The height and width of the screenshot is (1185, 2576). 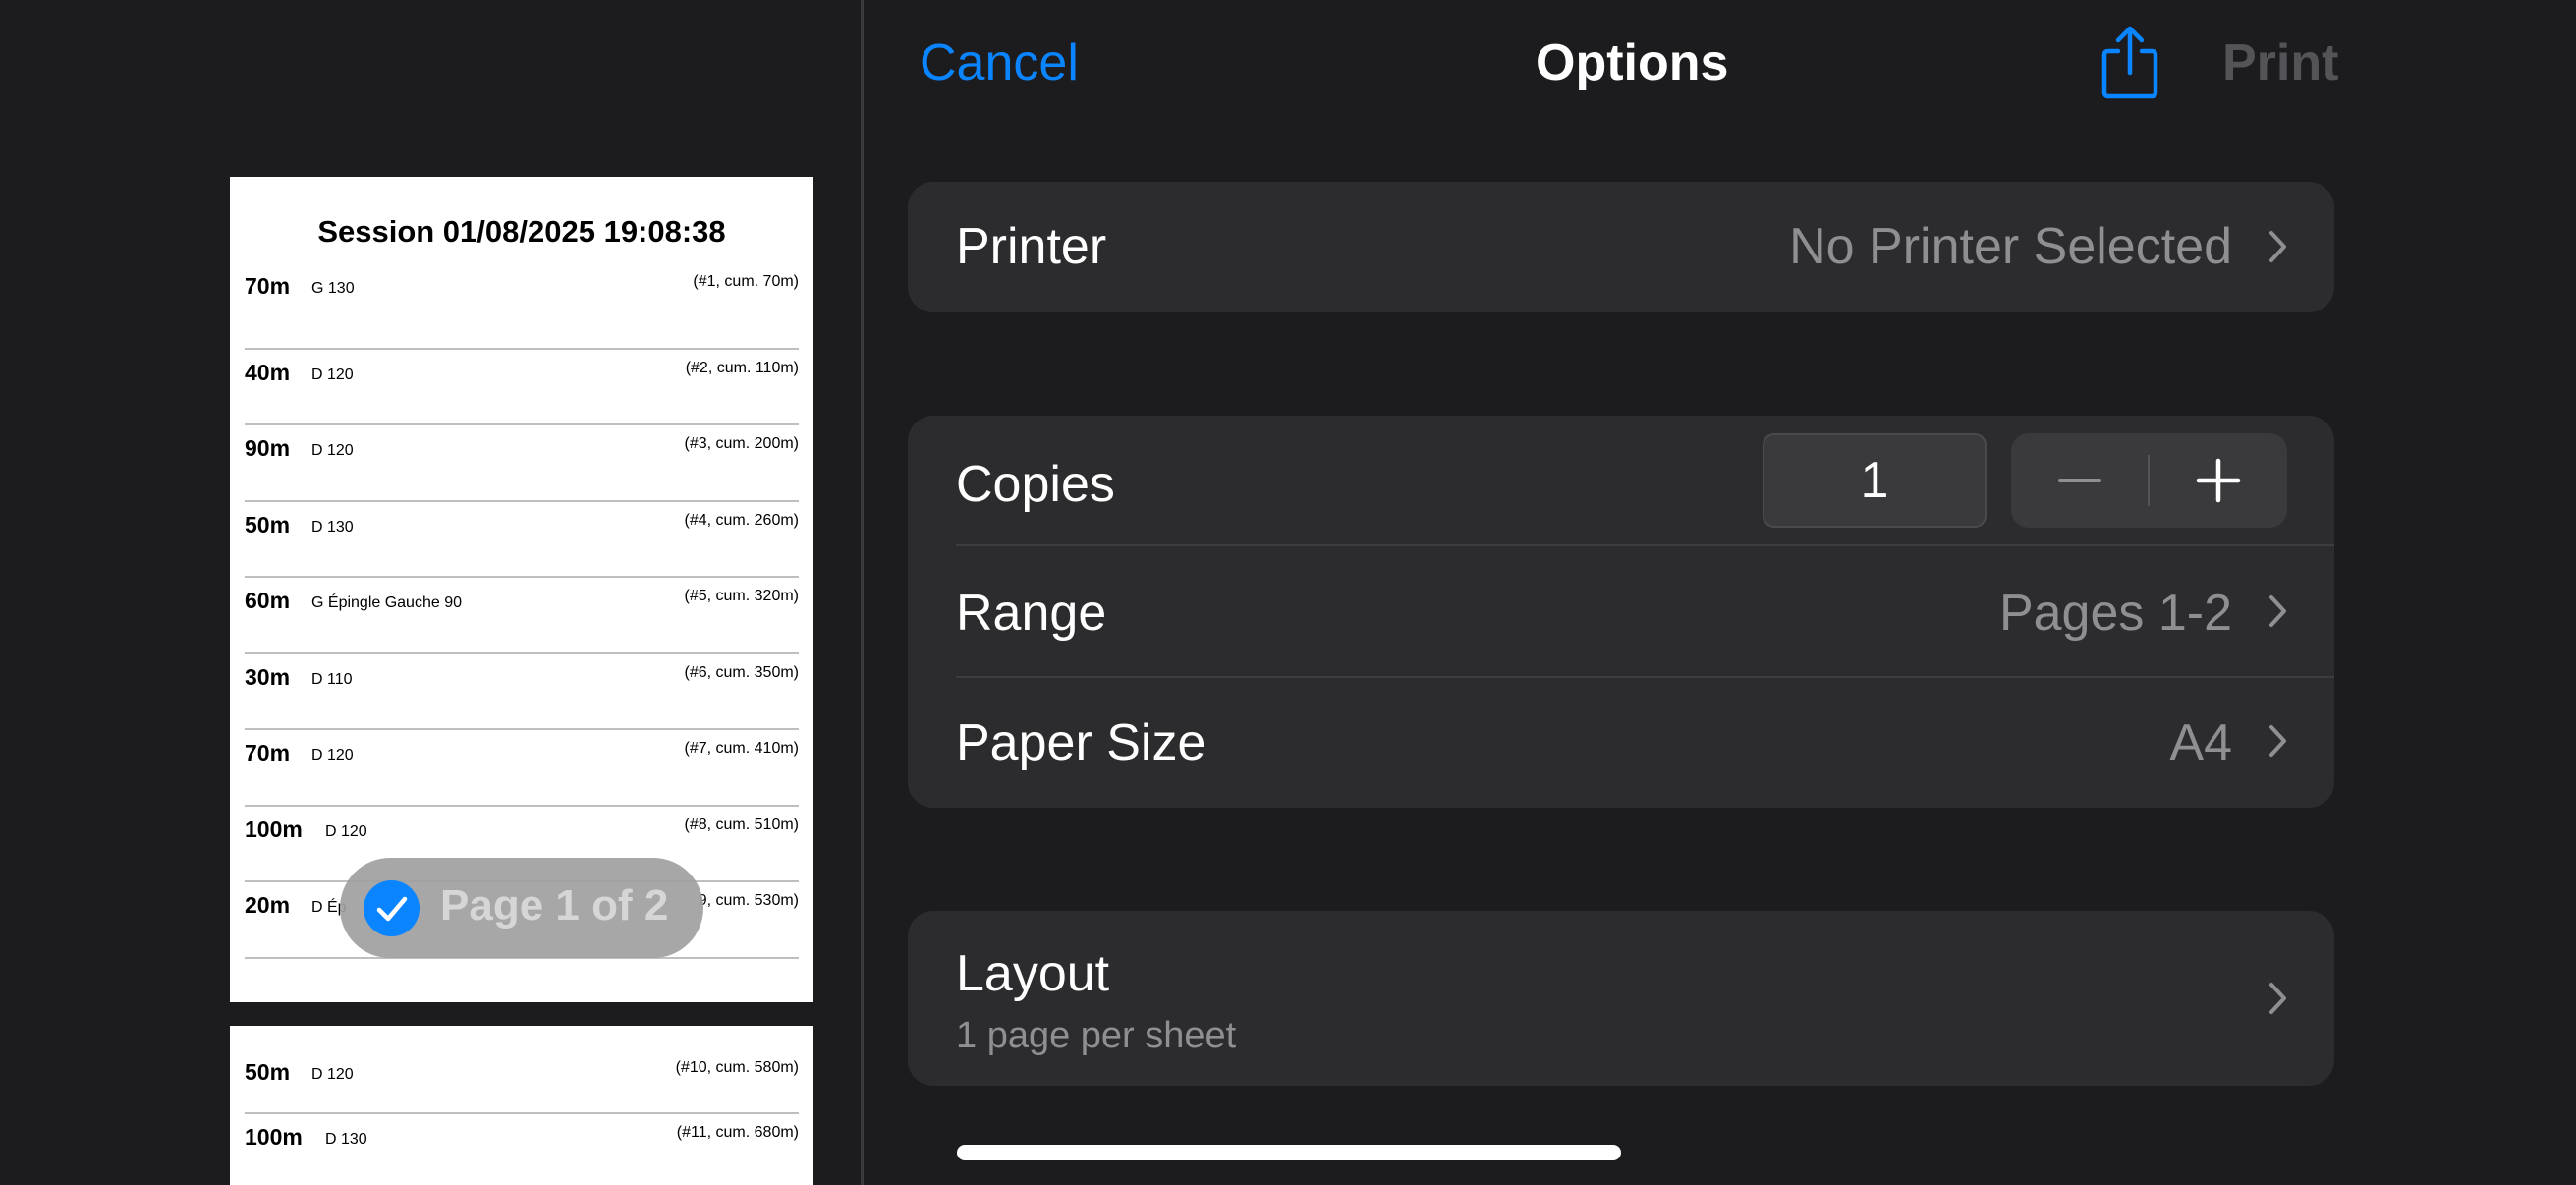 What do you see at coordinates (522, 464) in the screenshot?
I see `list-item: 90m D 120 (#3, cum. 200m)` at bounding box center [522, 464].